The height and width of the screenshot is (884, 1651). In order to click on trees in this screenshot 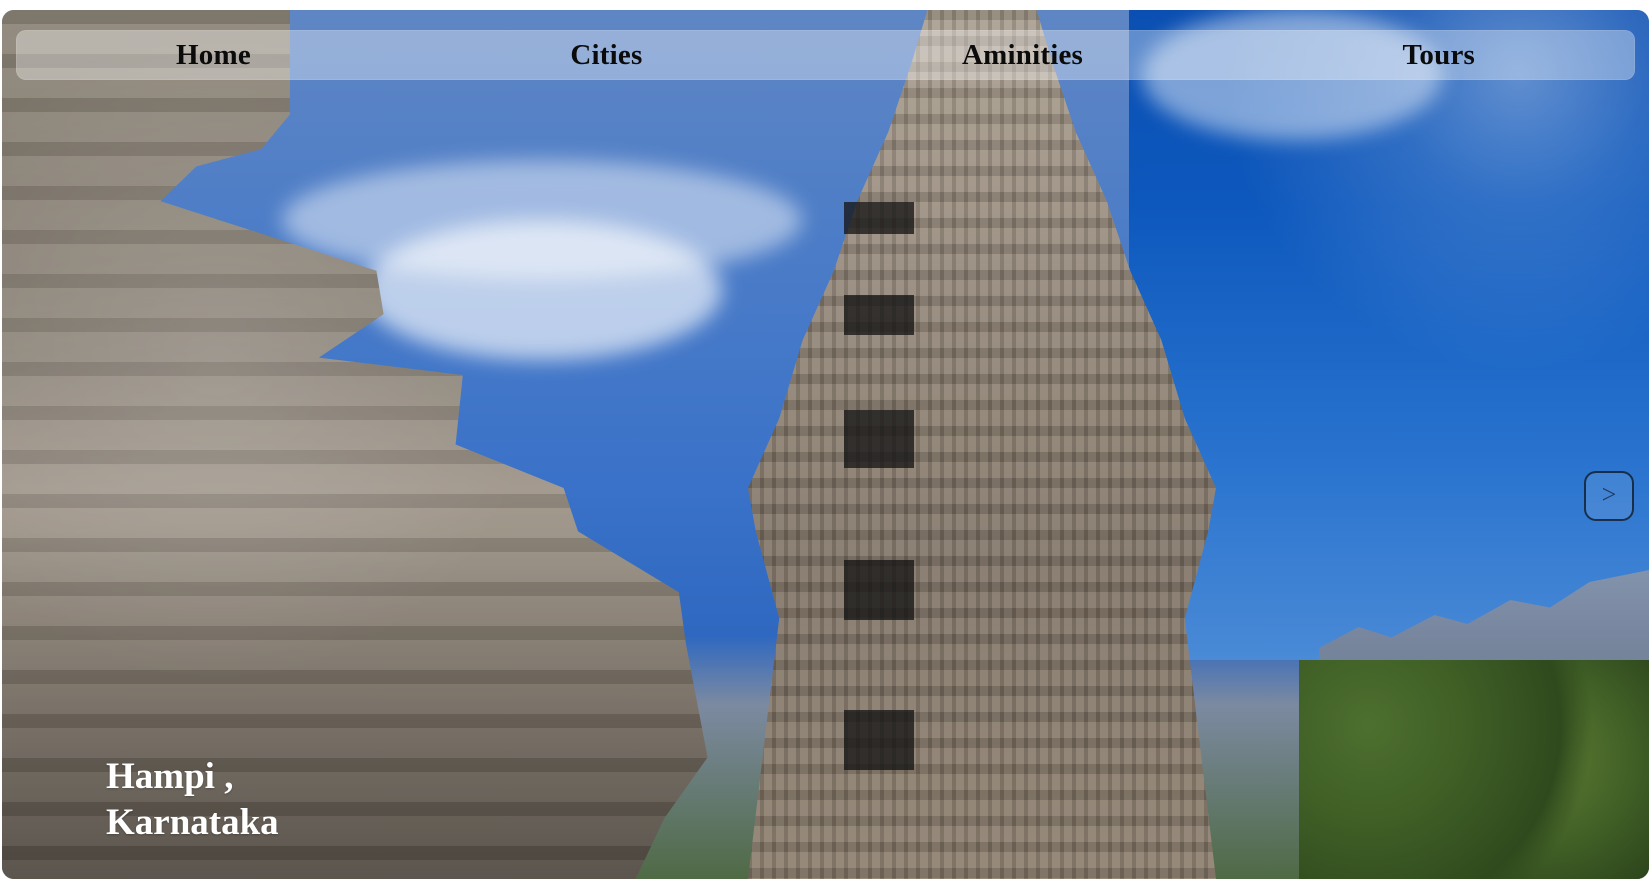, I will do `click(1474, 769)`.